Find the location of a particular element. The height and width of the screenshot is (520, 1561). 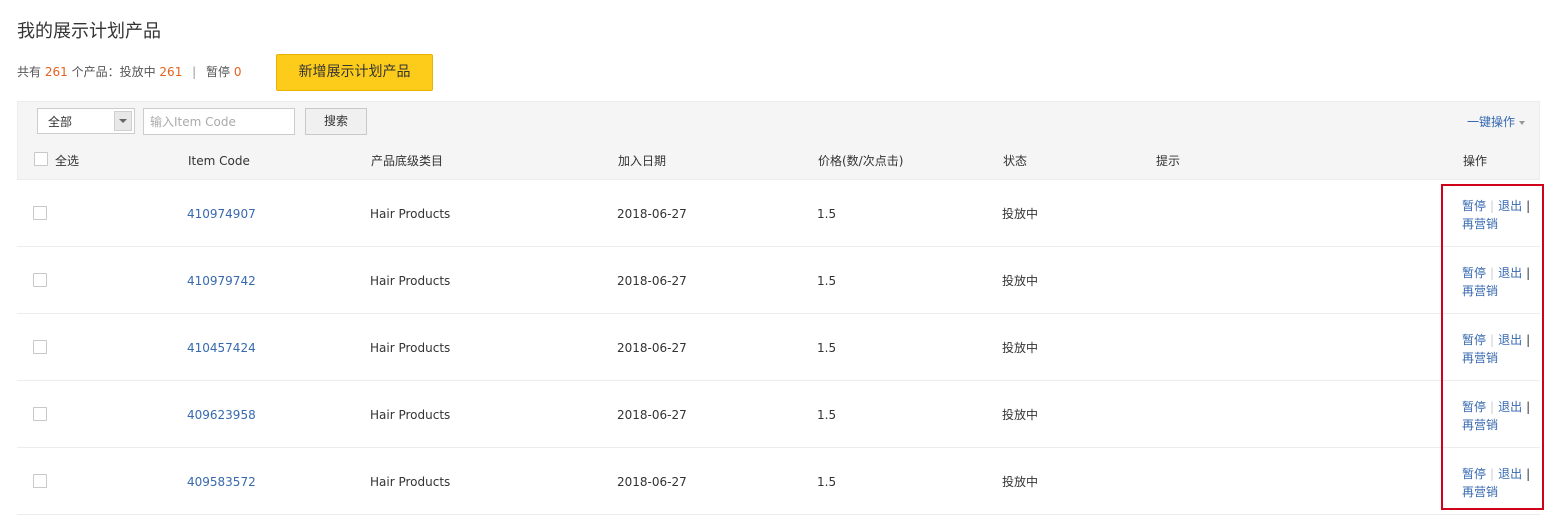

item-code-link: 409623958 is located at coordinates (221, 415).